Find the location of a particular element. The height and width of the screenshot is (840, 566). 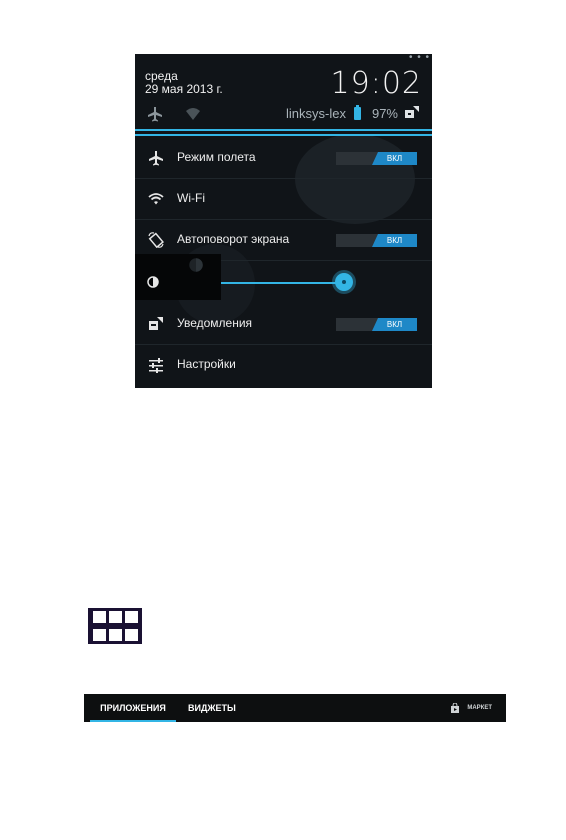

settings-sliders-icon is located at coordinates (156, 365).